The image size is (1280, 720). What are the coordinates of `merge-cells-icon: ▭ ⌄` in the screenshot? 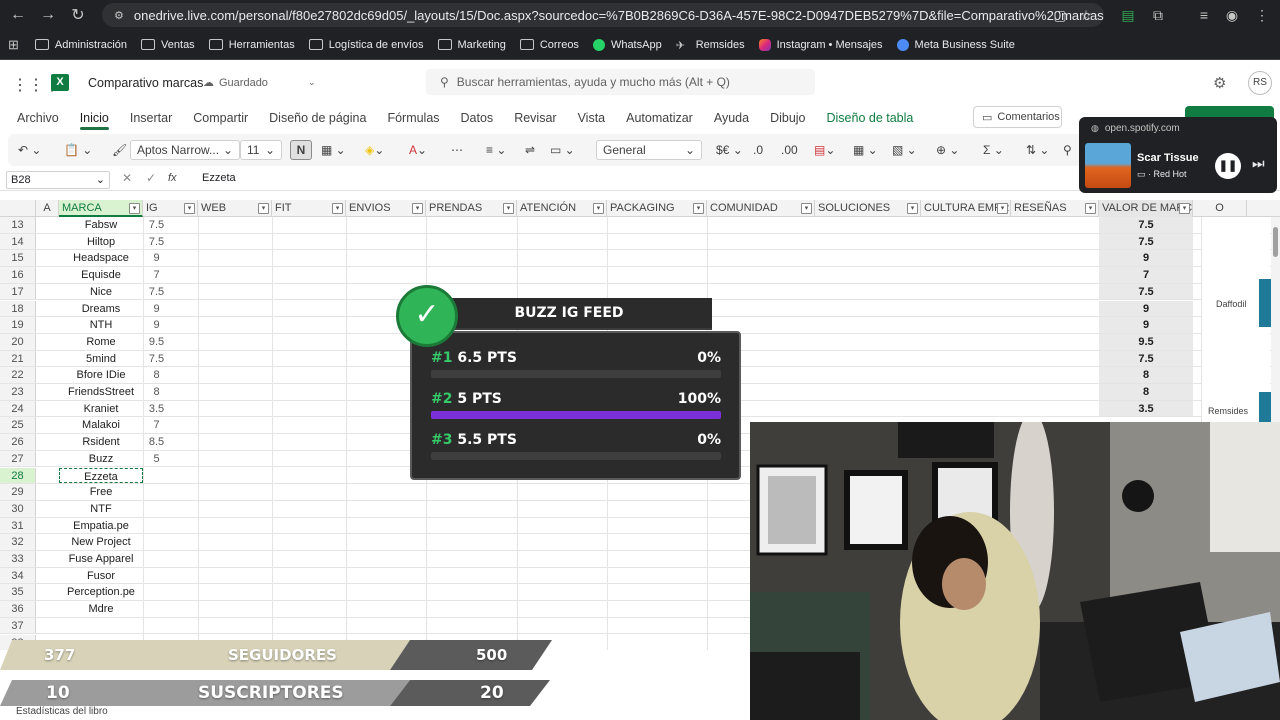 It's located at (562, 150).